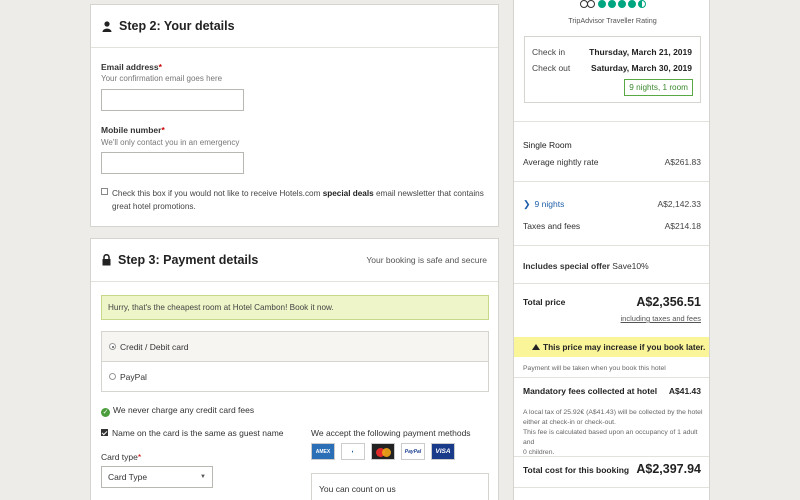 The width and height of the screenshot is (800, 500). What do you see at coordinates (586, 266) in the screenshot?
I see `special-offer: Includes special offer Save10%` at bounding box center [586, 266].